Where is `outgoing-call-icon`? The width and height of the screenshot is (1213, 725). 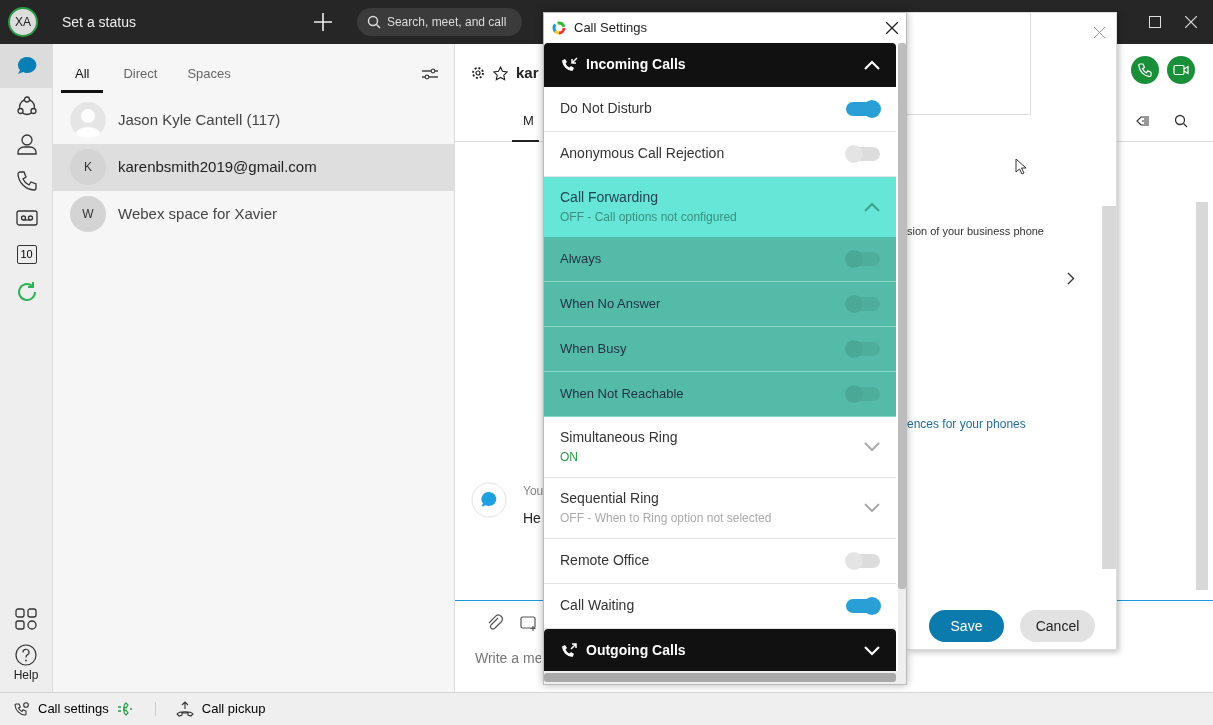
outgoing-call-icon is located at coordinates (569, 650).